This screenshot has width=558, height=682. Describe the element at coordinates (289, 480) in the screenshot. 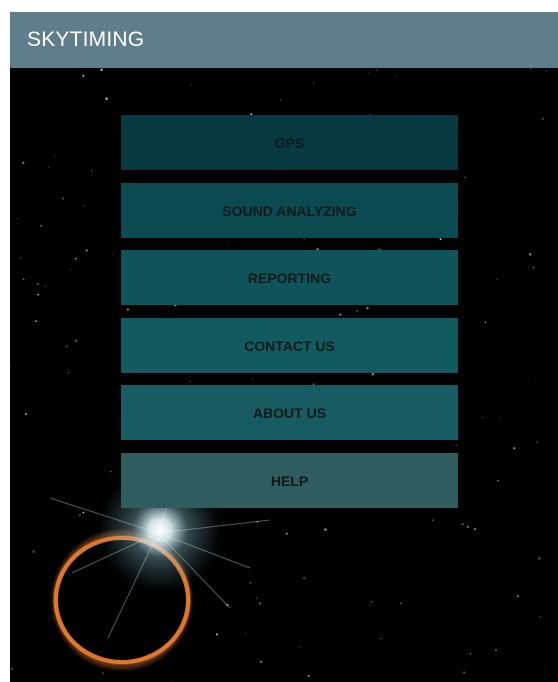

I see `help-button: HELP` at that location.